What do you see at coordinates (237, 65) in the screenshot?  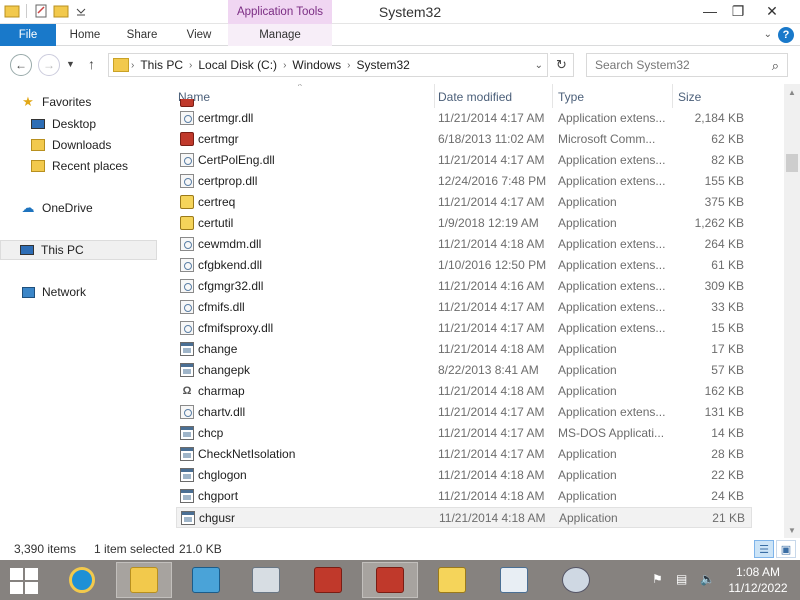 I see `breadcrumb-local-disk: Local Disk (C:)` at bounding box center [237, 65].